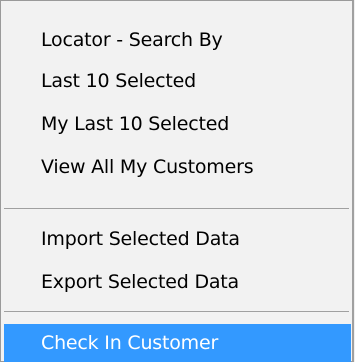 This screenshot has height=362, width=355. What do you see at coordinates (176, 167) in the screenshot?
I see `menu-item-view-all-my-customers: View All My Customers` at bounding box center [176, 167].